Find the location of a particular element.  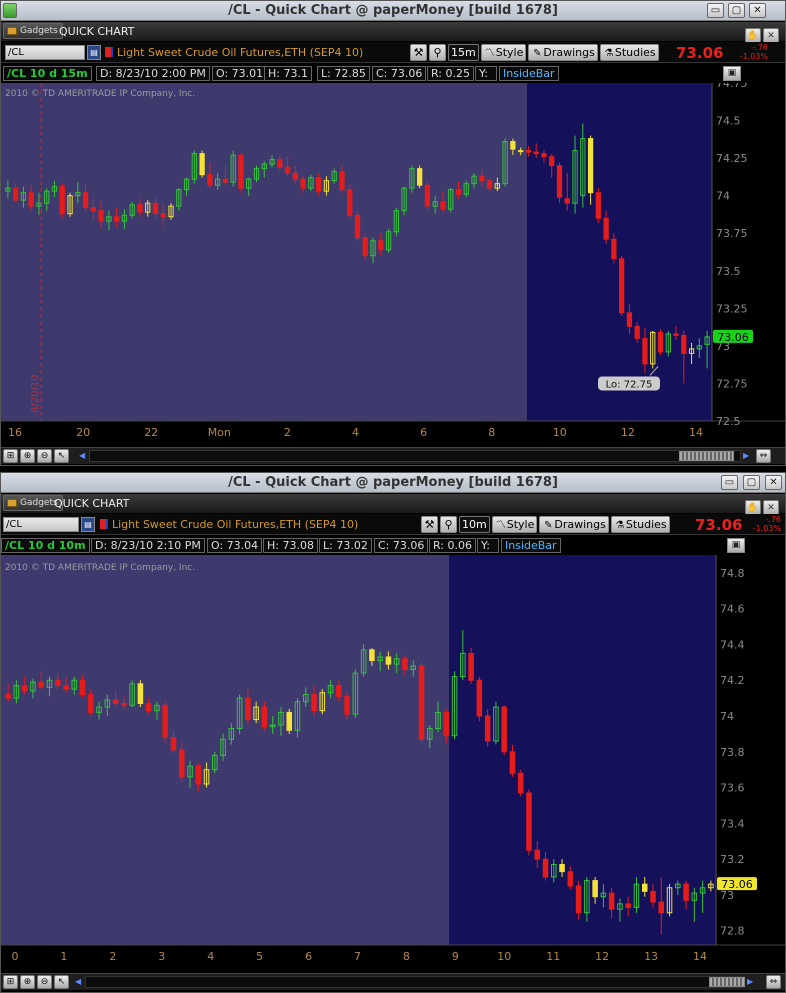

panel-label: QUICK CHART is located at coordinates (97, 31).